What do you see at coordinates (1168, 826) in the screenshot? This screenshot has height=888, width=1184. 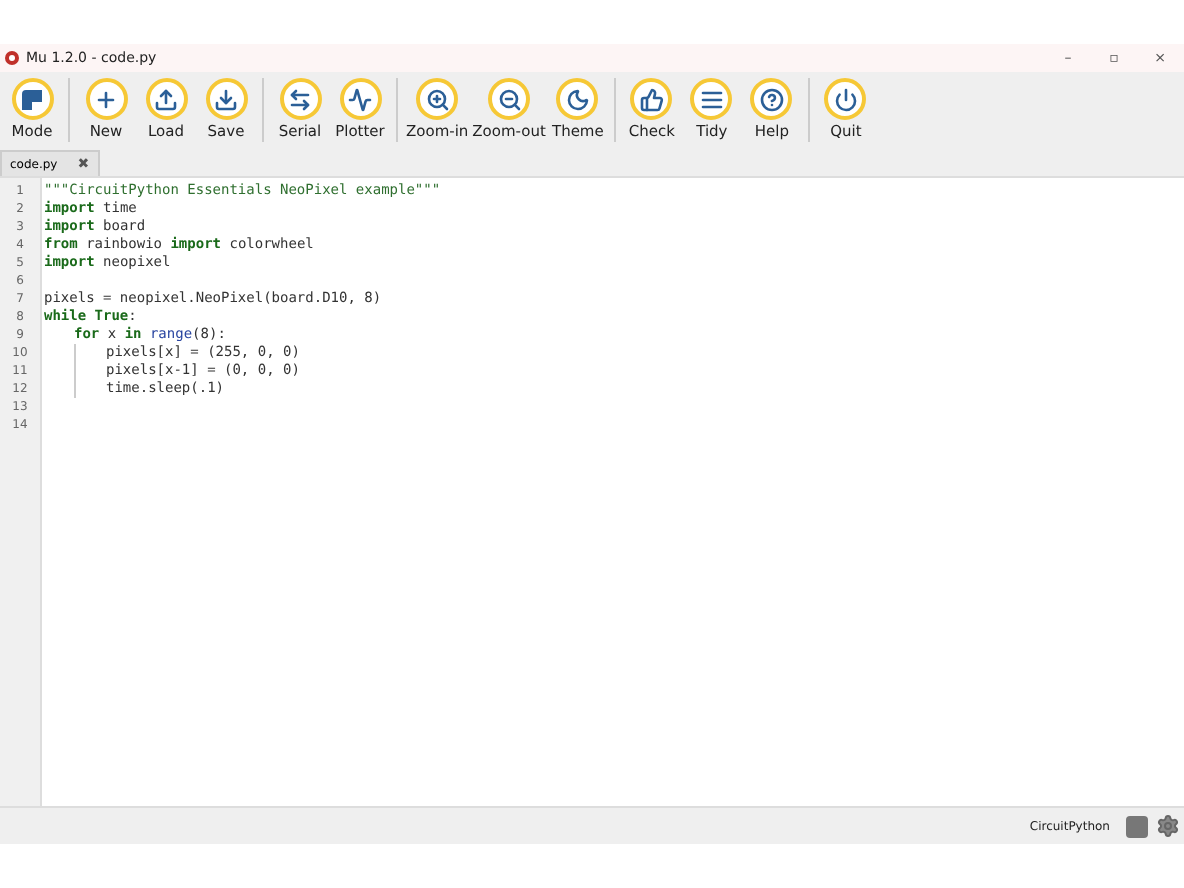 I see `settings-icon` at bounding box center [1168, 826].